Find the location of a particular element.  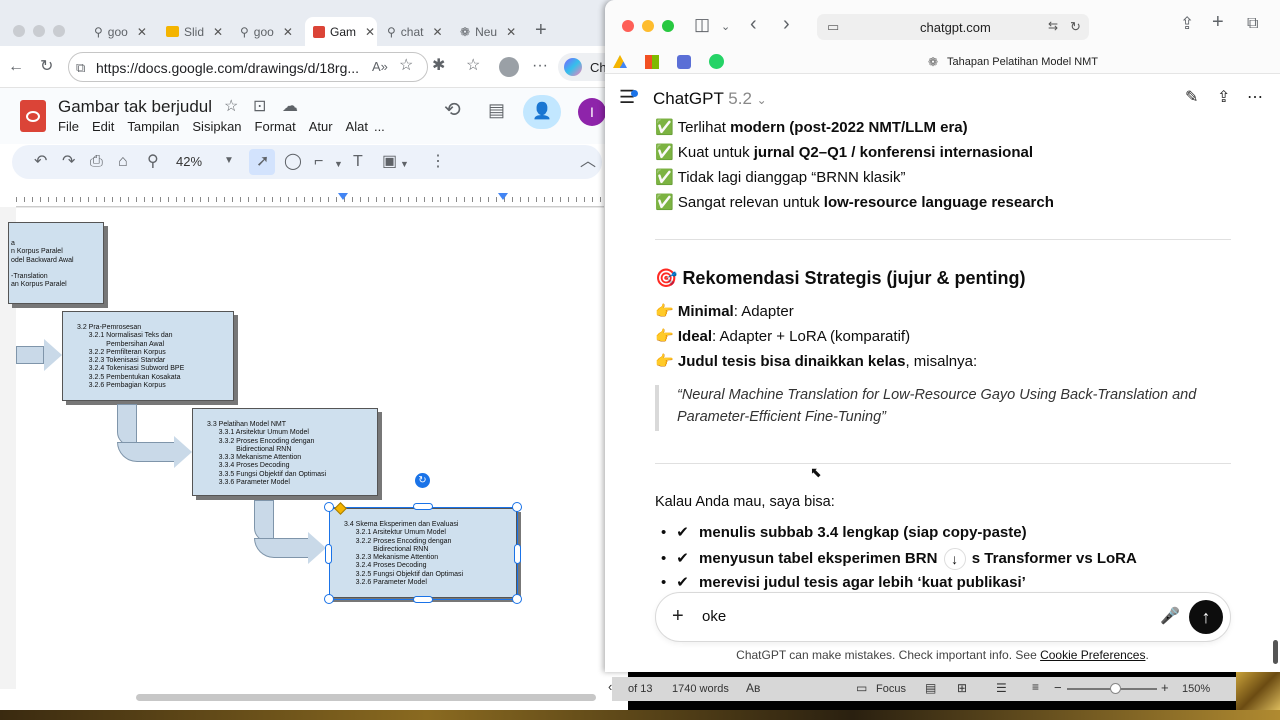

proofing-icon: Aʙ is located at coordinates (753, 688).